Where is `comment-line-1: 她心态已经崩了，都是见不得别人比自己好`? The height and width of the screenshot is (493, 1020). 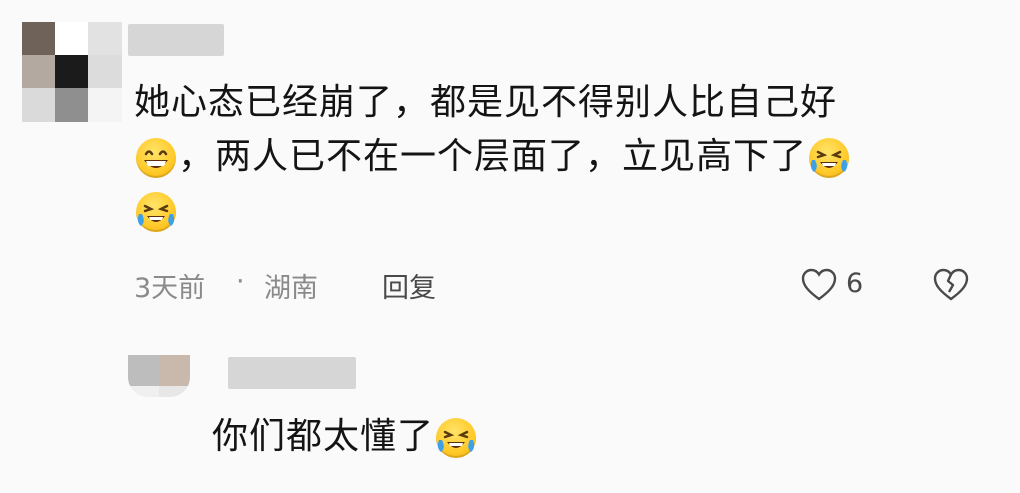 comment-line-1: 她心态已经崩了，都是见不得别人比自己好 is located at coordinates (486, 102).